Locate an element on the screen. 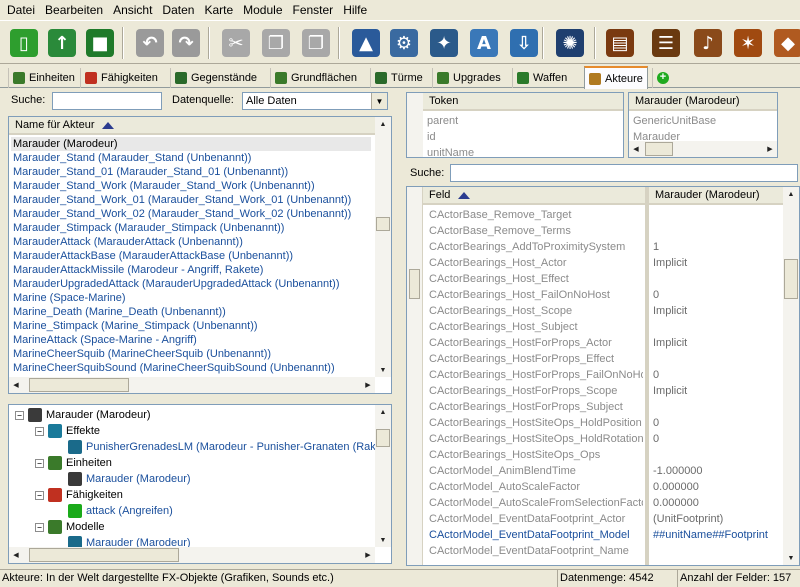 Image resolution: width=800 pixels, height=587 pixels. value-column-header: Marauder (Marodeur) is located at coordinates (716, 196).